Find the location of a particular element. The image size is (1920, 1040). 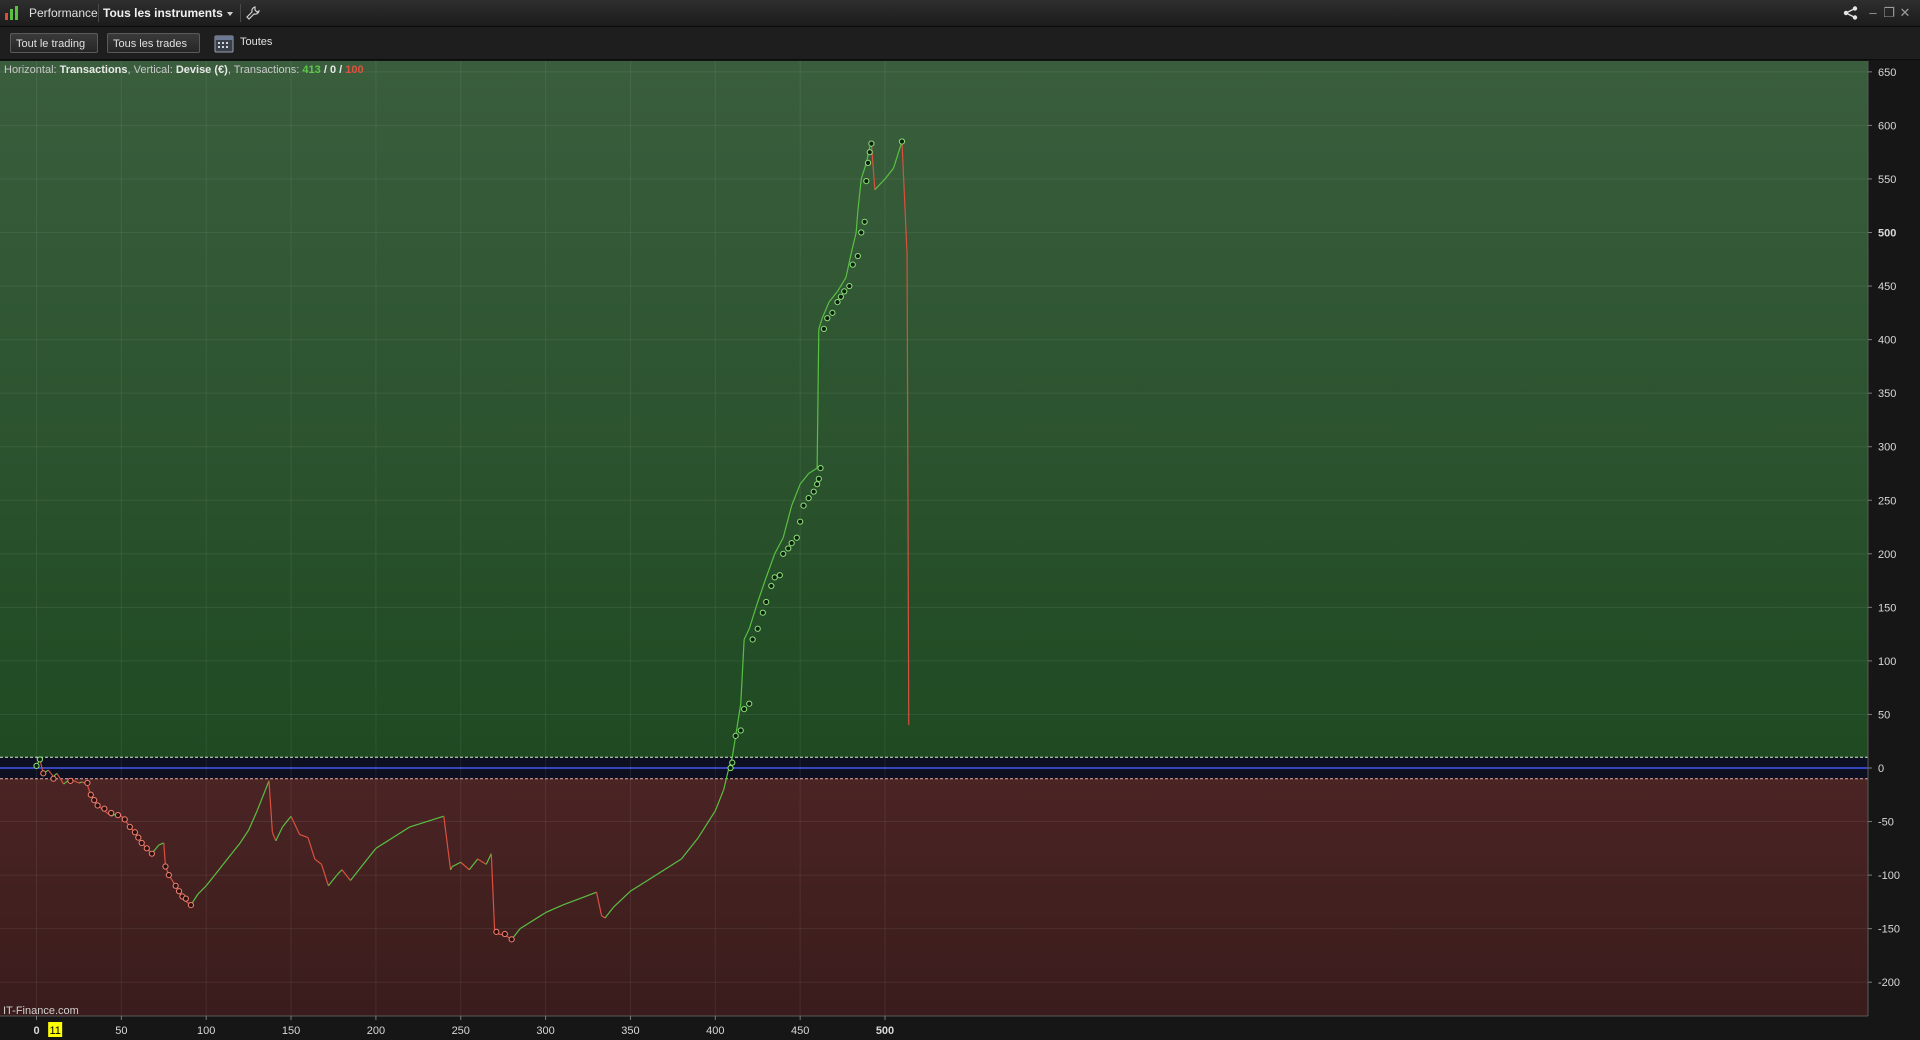

x-tick-label: 300 is located at coordinates (545, 1031).